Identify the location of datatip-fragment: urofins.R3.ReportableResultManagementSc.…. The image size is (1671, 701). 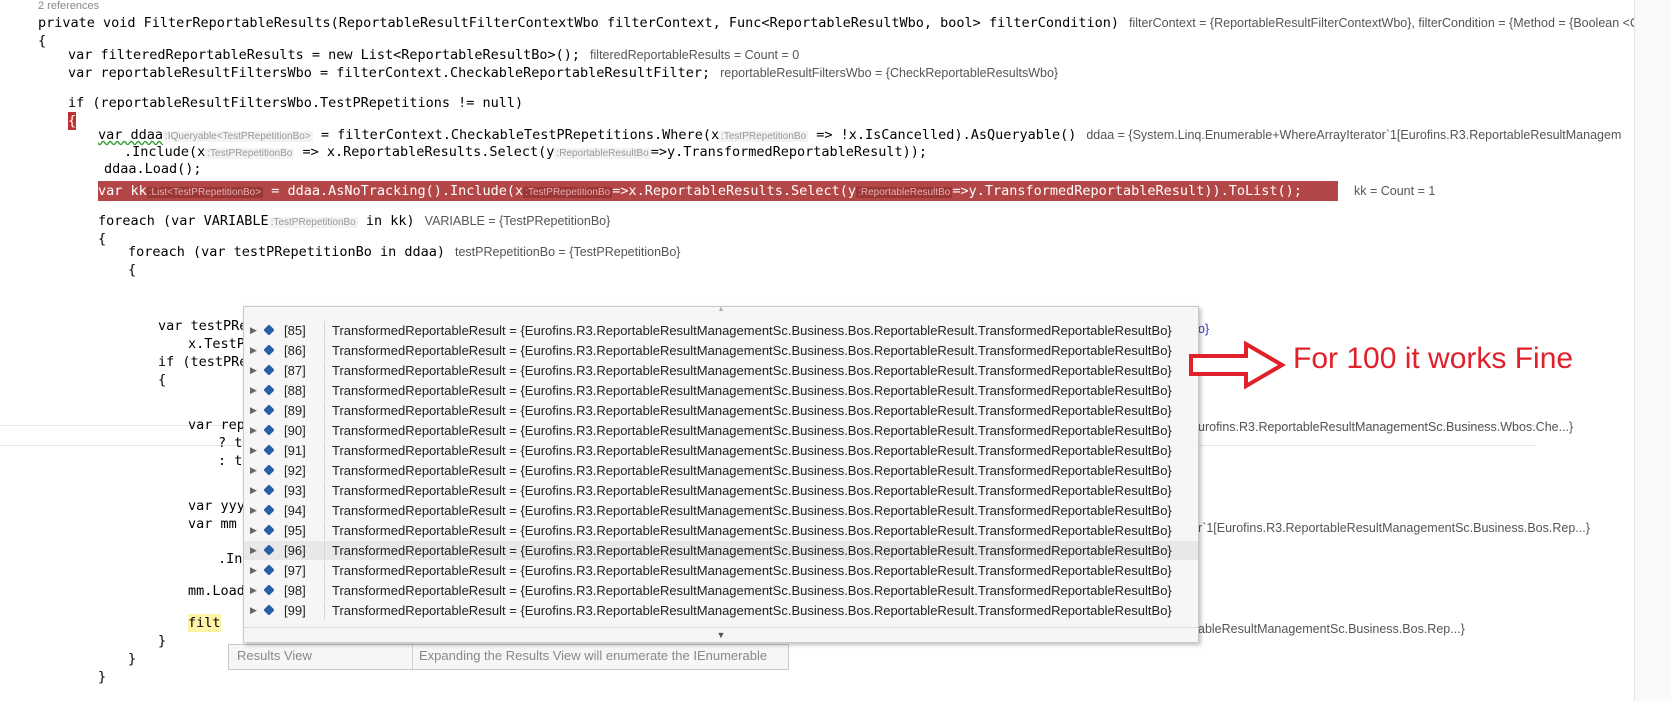
(1385, 427).